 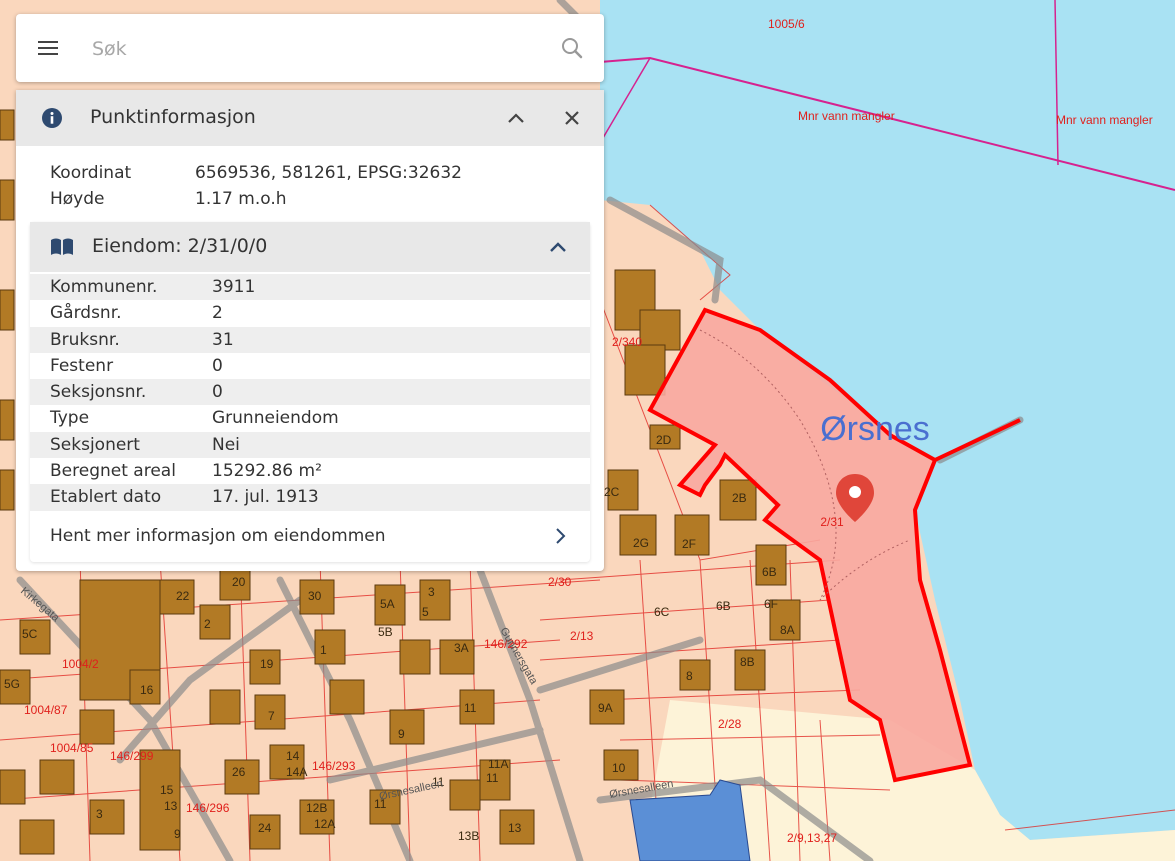 I want to click on property-row: Festenr 0, so click(x=310, y=366).